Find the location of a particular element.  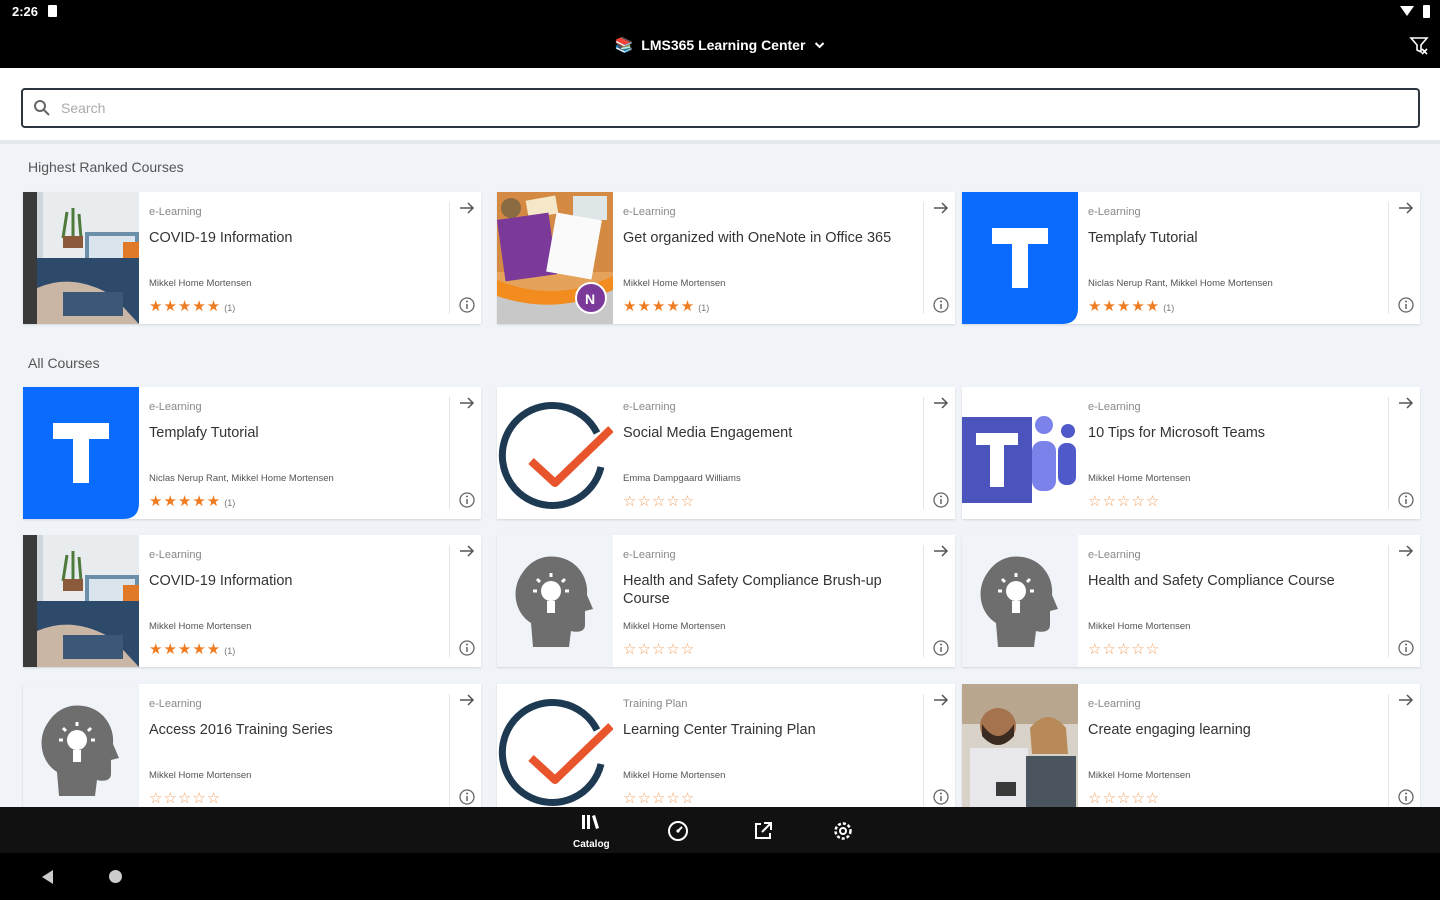

nav-catalog-label: Catalog is located at coordinates (591, 844).